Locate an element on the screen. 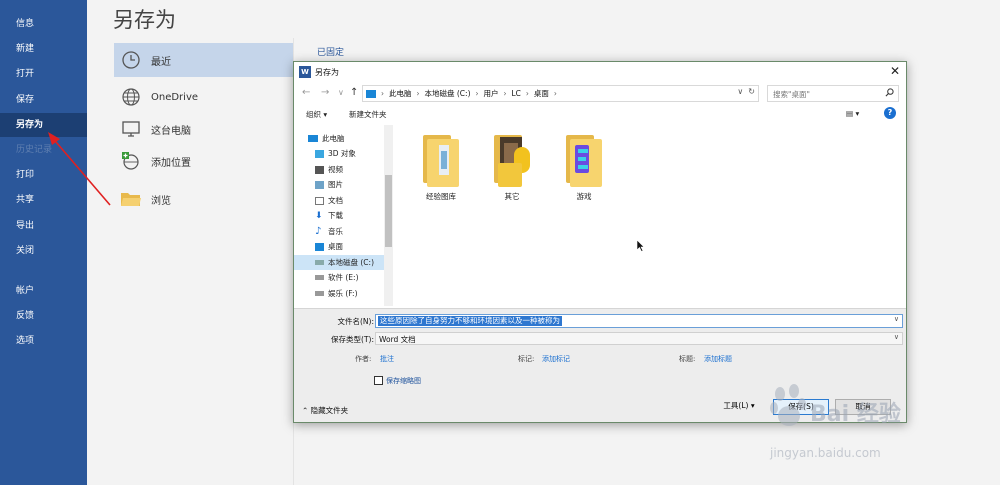  desktop-icon is located at coordinates (319, 246).